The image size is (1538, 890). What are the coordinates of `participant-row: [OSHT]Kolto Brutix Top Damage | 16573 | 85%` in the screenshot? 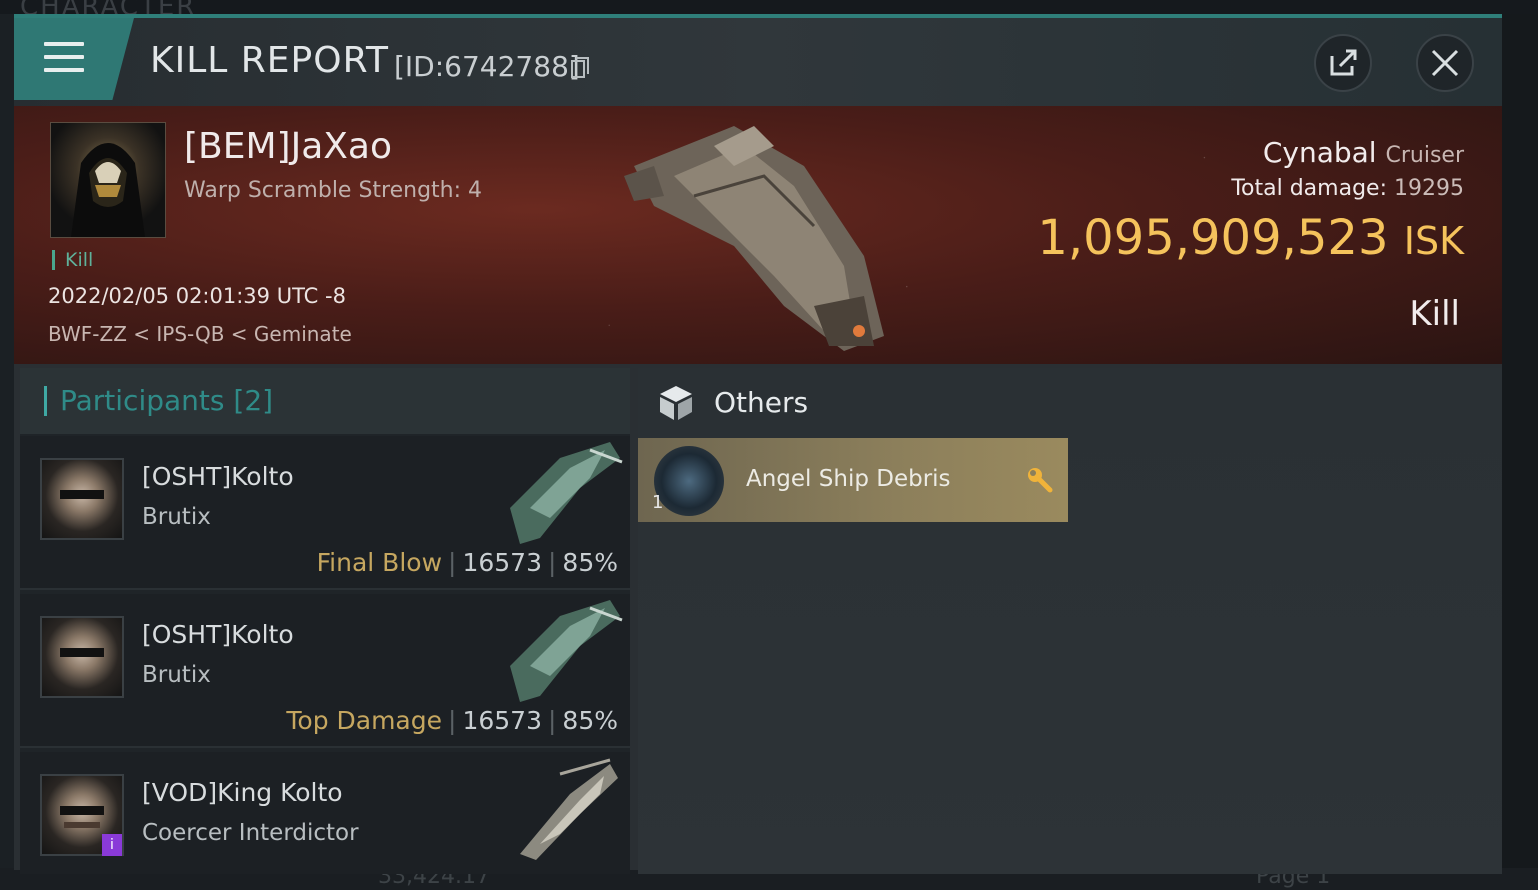 It's located at (325, 671).